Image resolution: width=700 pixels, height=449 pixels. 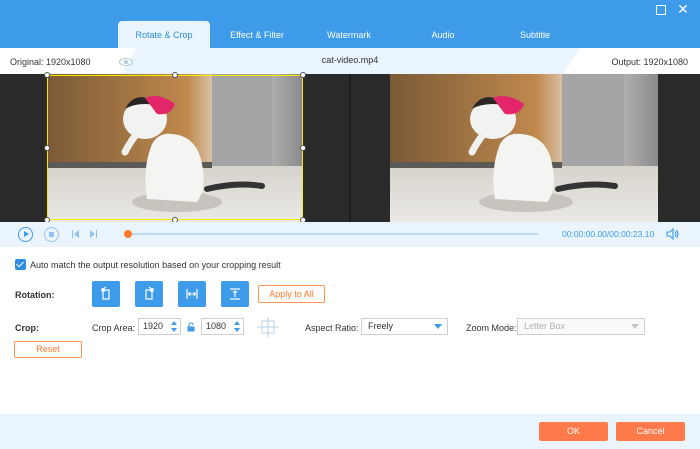 What do you see at coordinates (77, 234) in the screenshot?
I see `previous-frame-button` at bounding box center [77, 234].